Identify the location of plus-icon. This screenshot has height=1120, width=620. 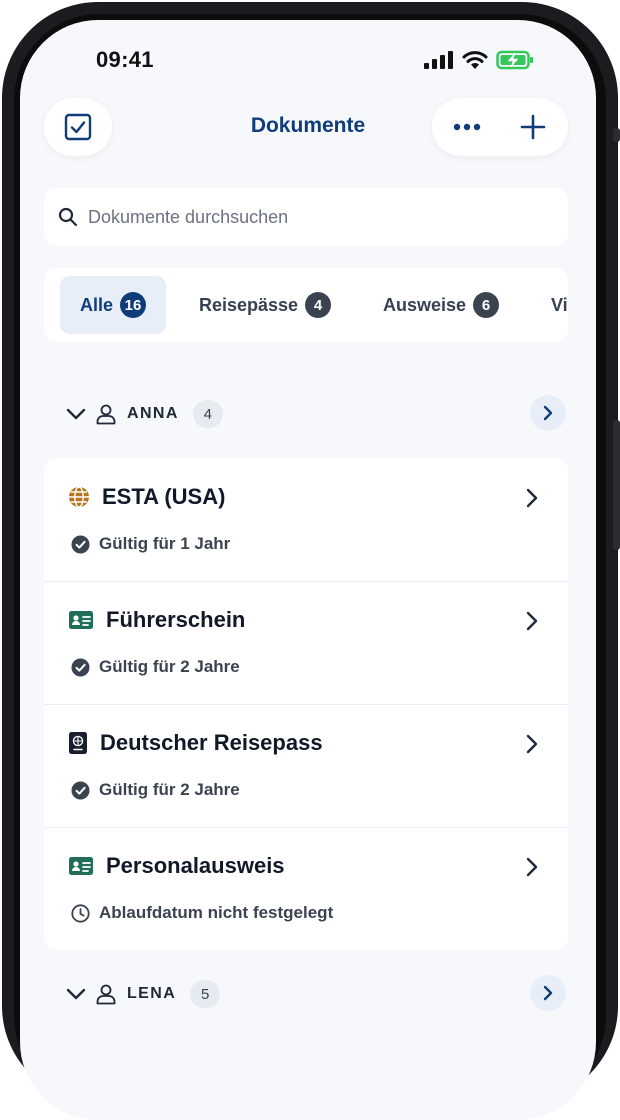
(533, 127).